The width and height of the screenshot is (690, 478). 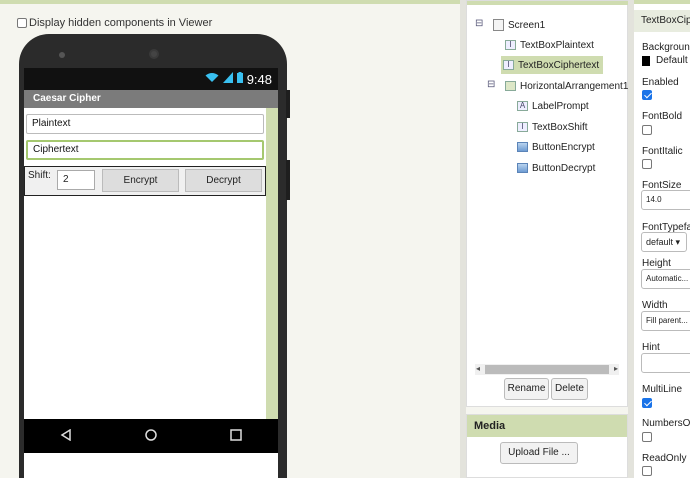 I want to click on display-hidden-checkbox-row: Display hidden components in Viewer, so click(x=114, y=23).